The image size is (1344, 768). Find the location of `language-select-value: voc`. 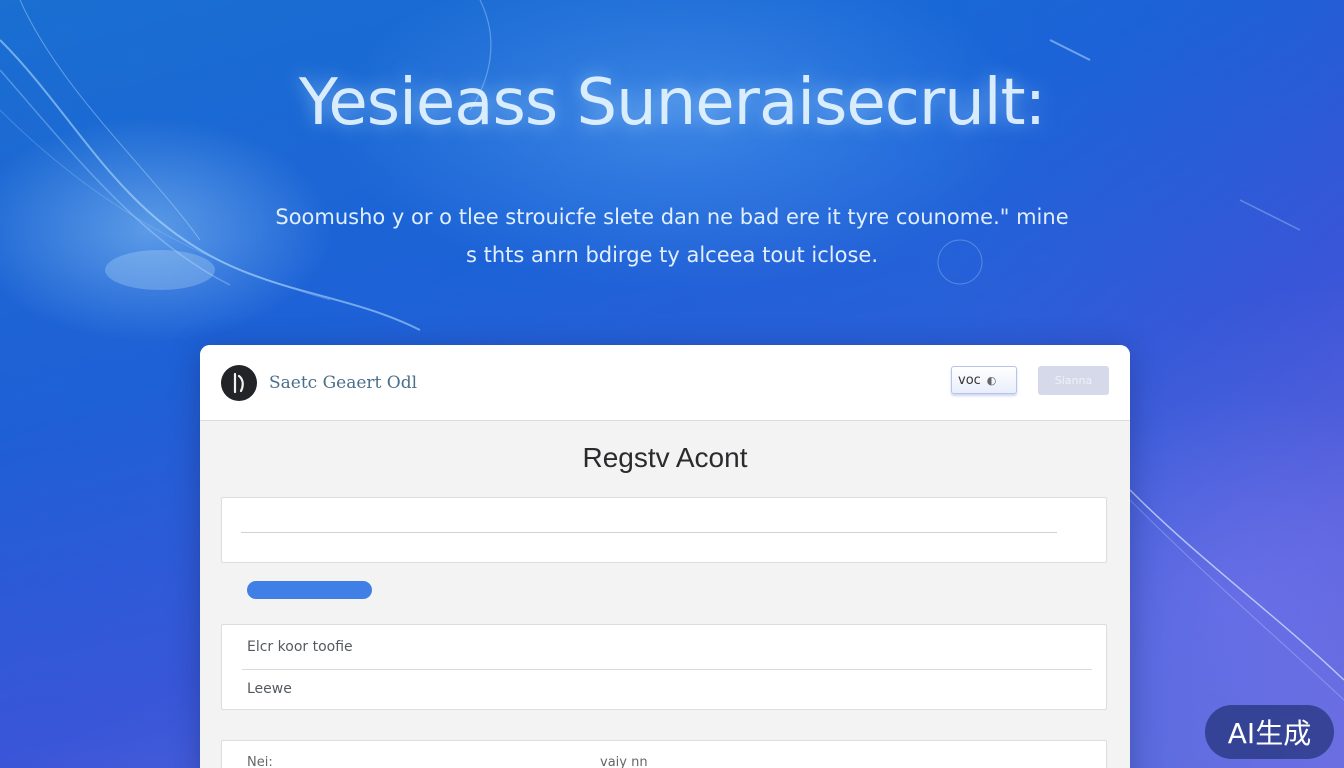

language-select-value: voc is located at coordinates (969, 380).